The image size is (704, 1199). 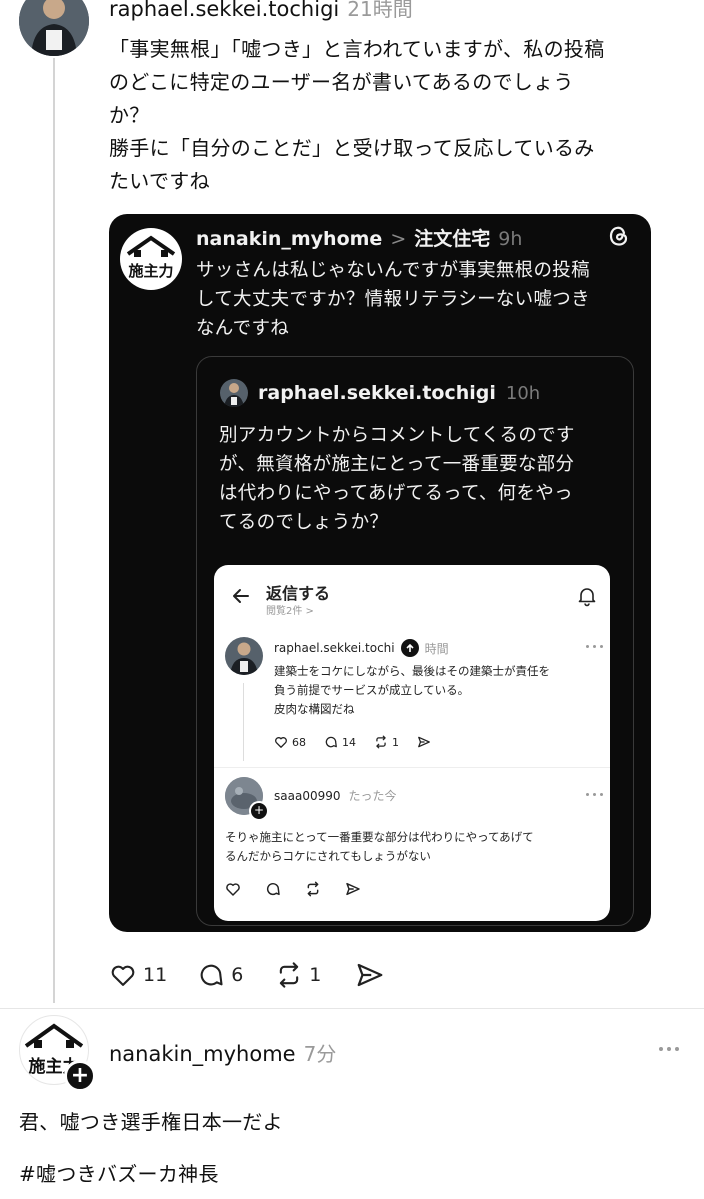 I want to click on inner-header-sub: 閲覧2件 >, so click(x=290, y=611).